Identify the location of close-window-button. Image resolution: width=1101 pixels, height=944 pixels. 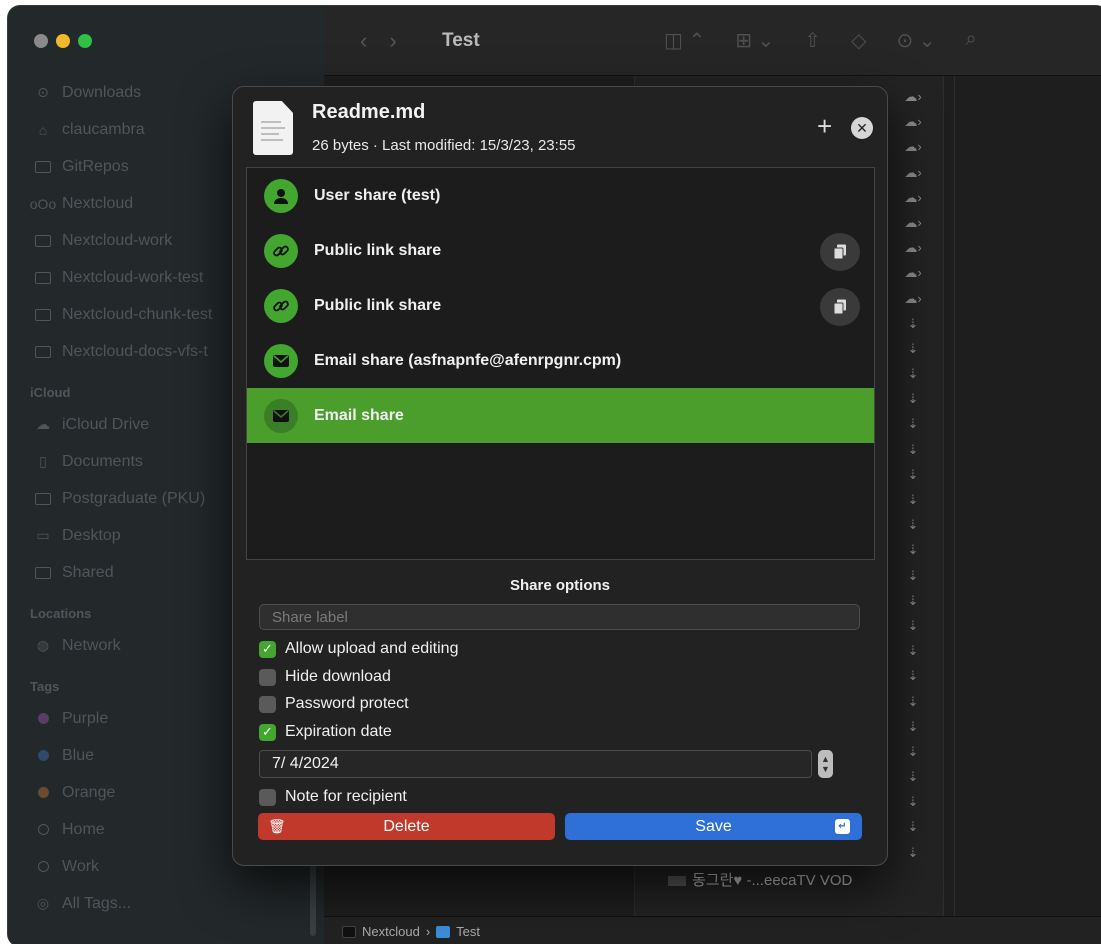
(41, 41).